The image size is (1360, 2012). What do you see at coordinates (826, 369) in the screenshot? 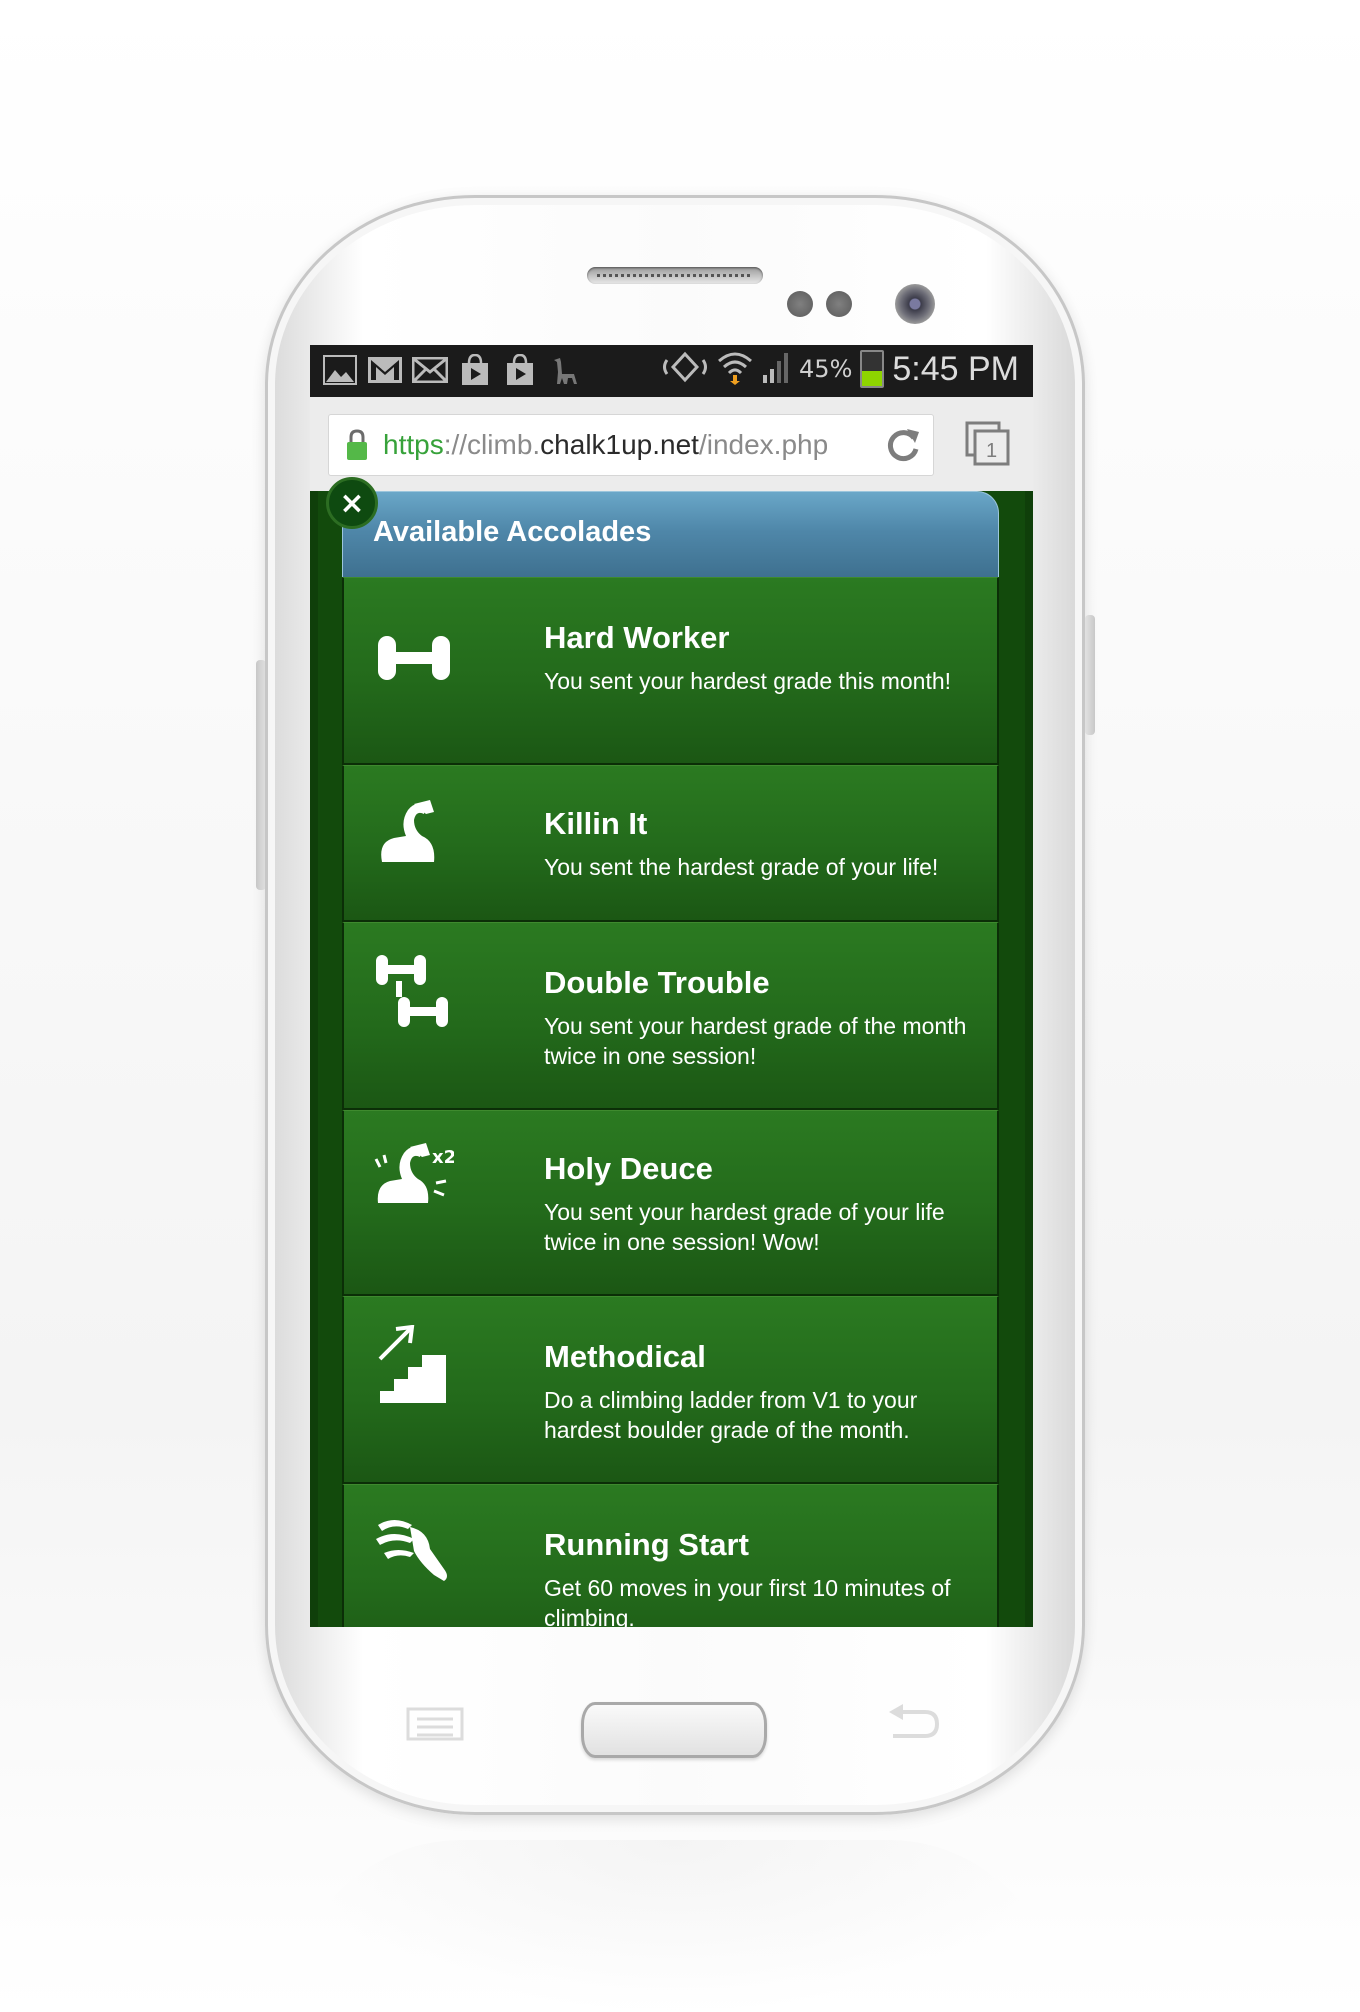
I see `battery-percent: 45%` at bounding box center [826, 369].